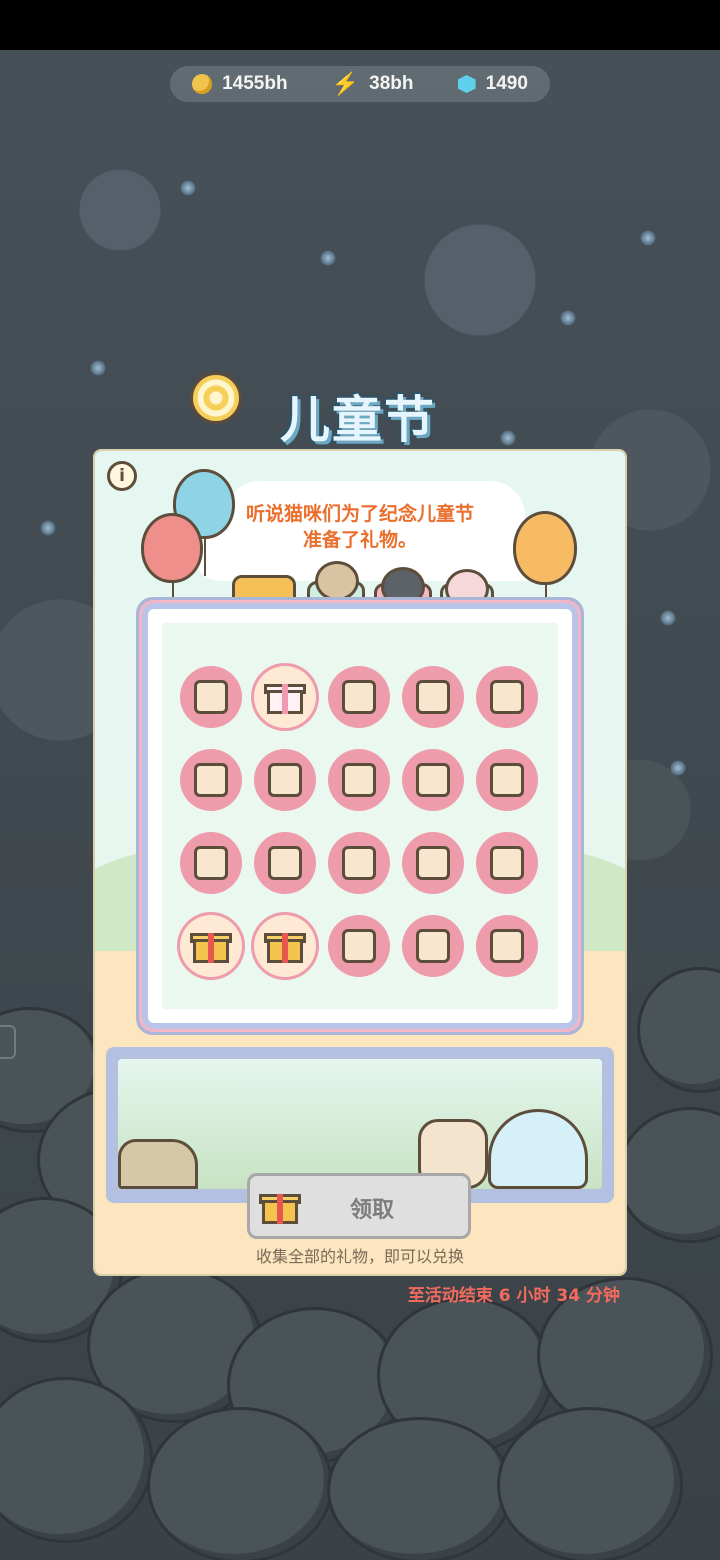 The height and width of the screenshot is (1560, 720). I want to click on coin-amount: 1455bh, so click(255, 83).